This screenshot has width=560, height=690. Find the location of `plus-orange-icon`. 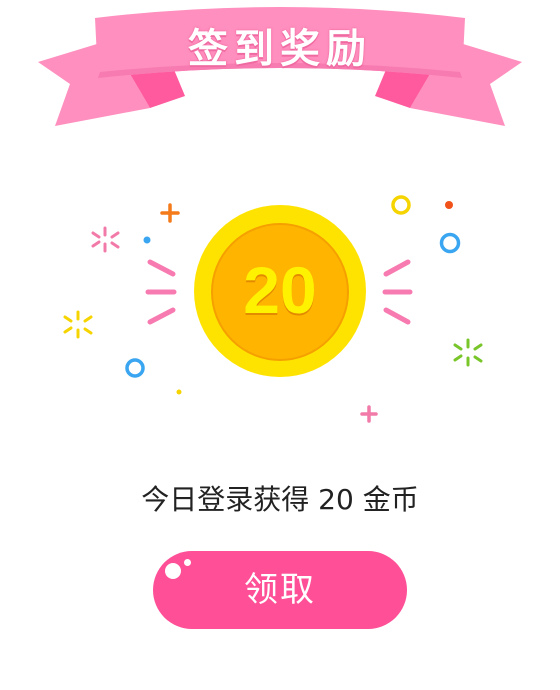

plus-orange-icon is located at coordinates (170, 213).